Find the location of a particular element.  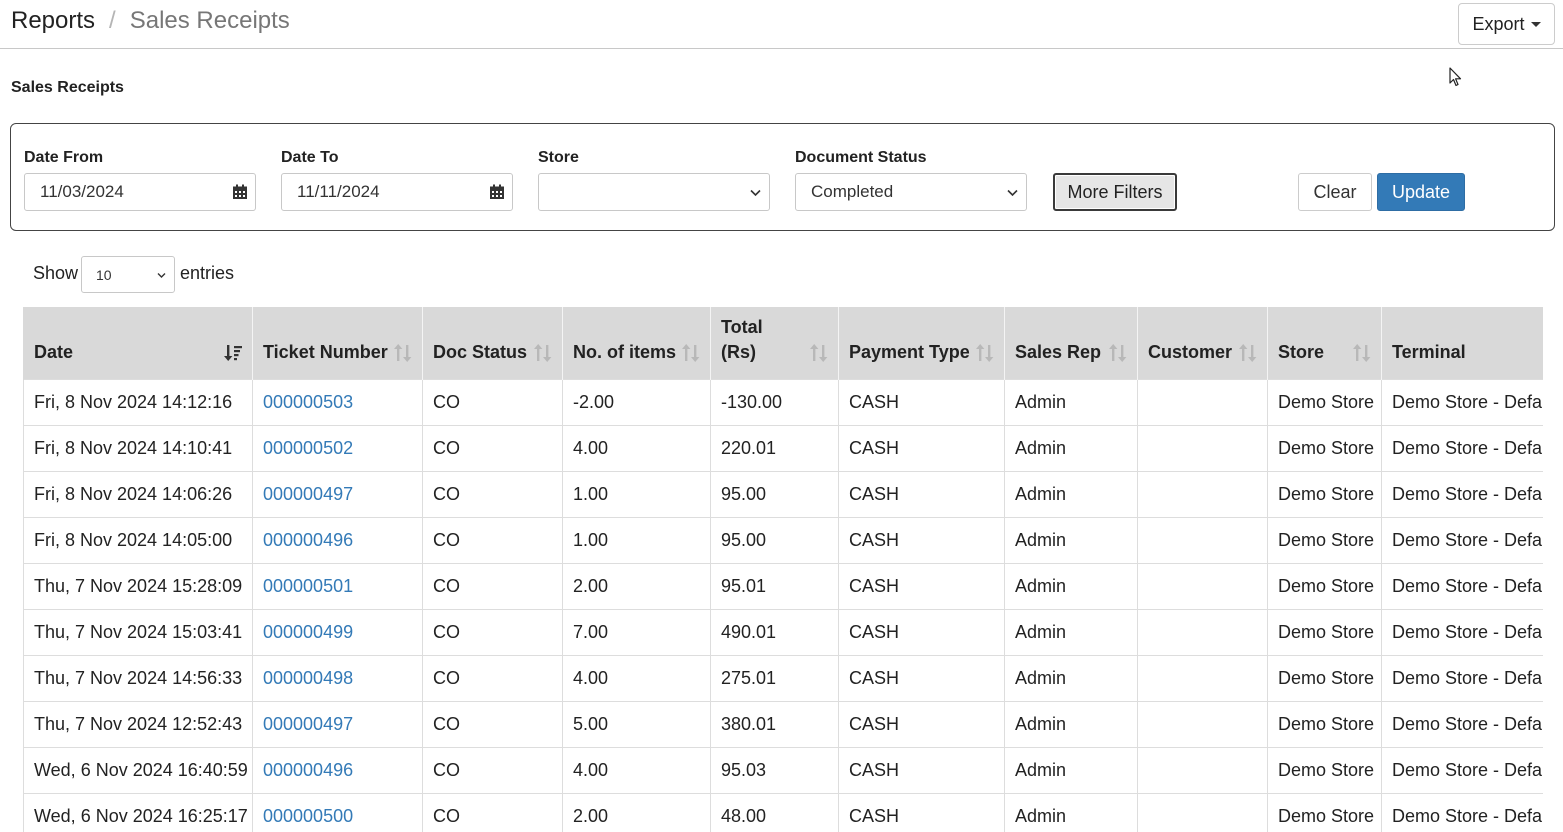

date-to-label: Date To is located at coordinates (310, 157).